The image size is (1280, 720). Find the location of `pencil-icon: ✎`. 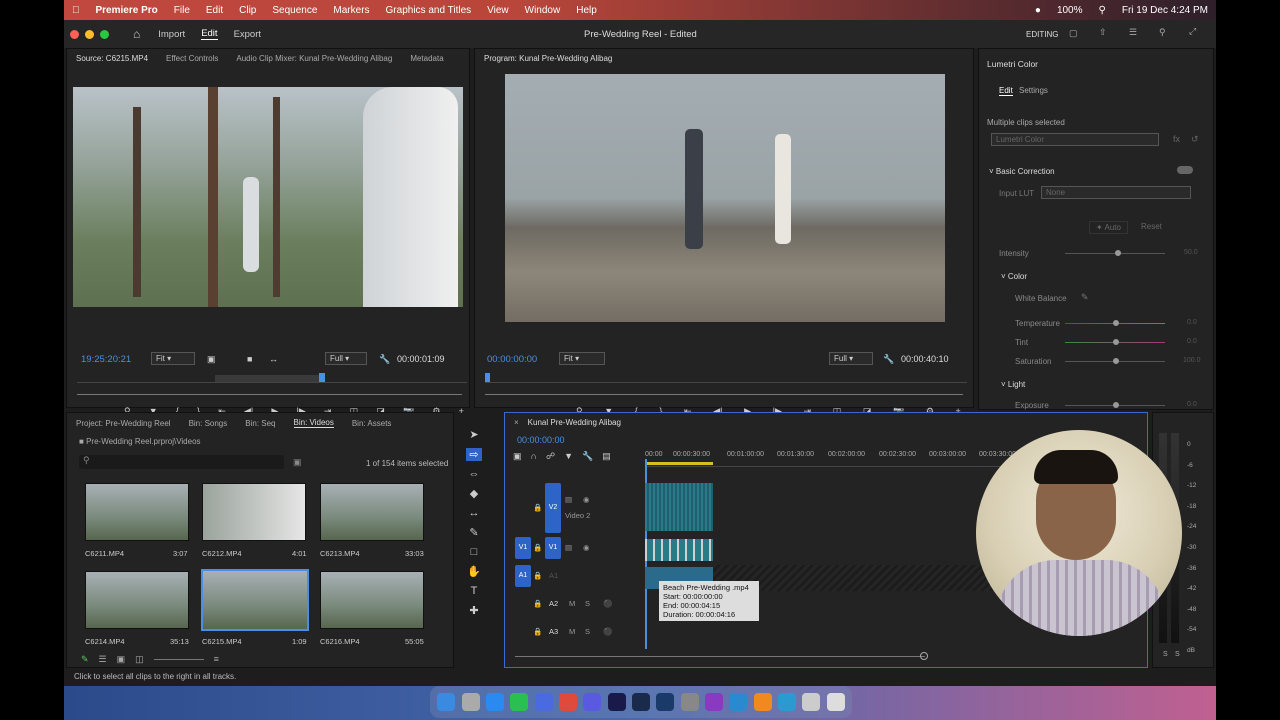

pencil-icon: ✎ is located at coordinates (85, 659).